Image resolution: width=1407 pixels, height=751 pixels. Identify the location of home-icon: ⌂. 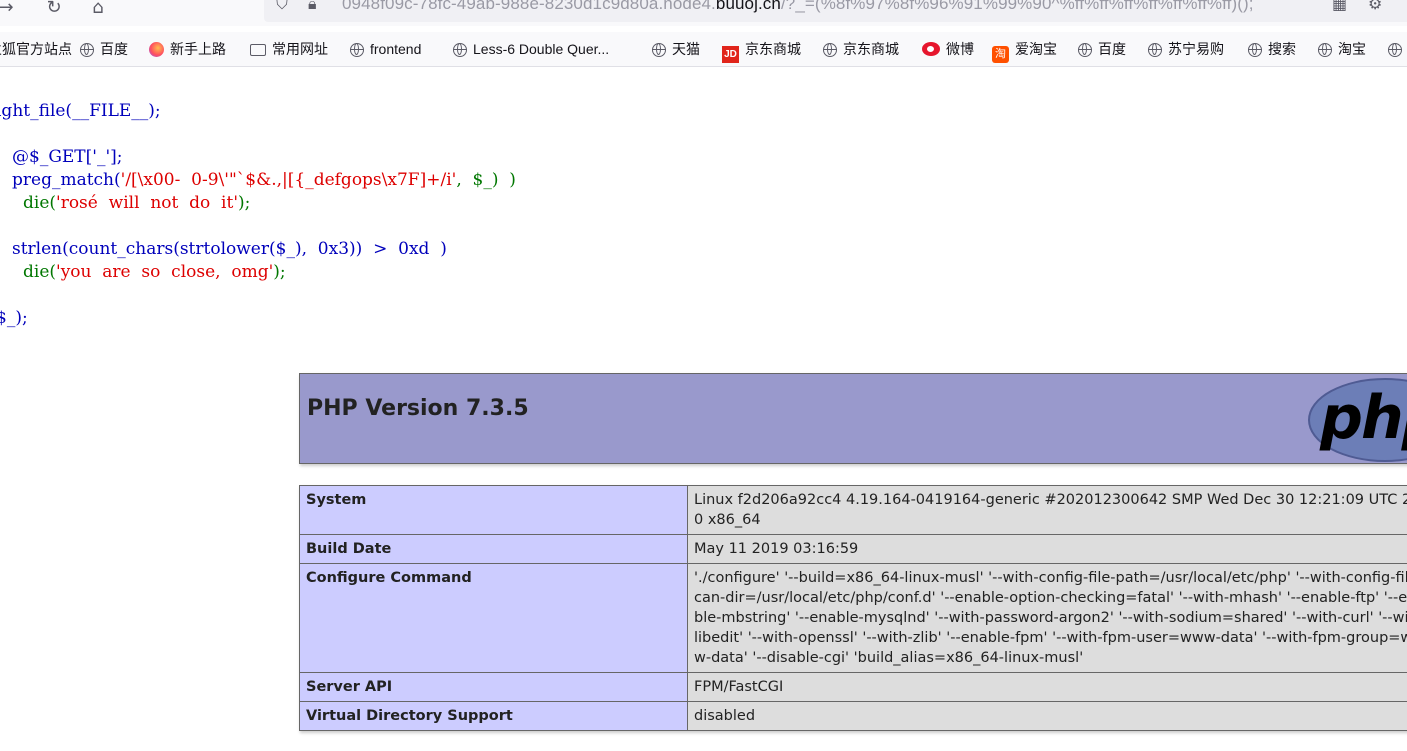
(98, 11).